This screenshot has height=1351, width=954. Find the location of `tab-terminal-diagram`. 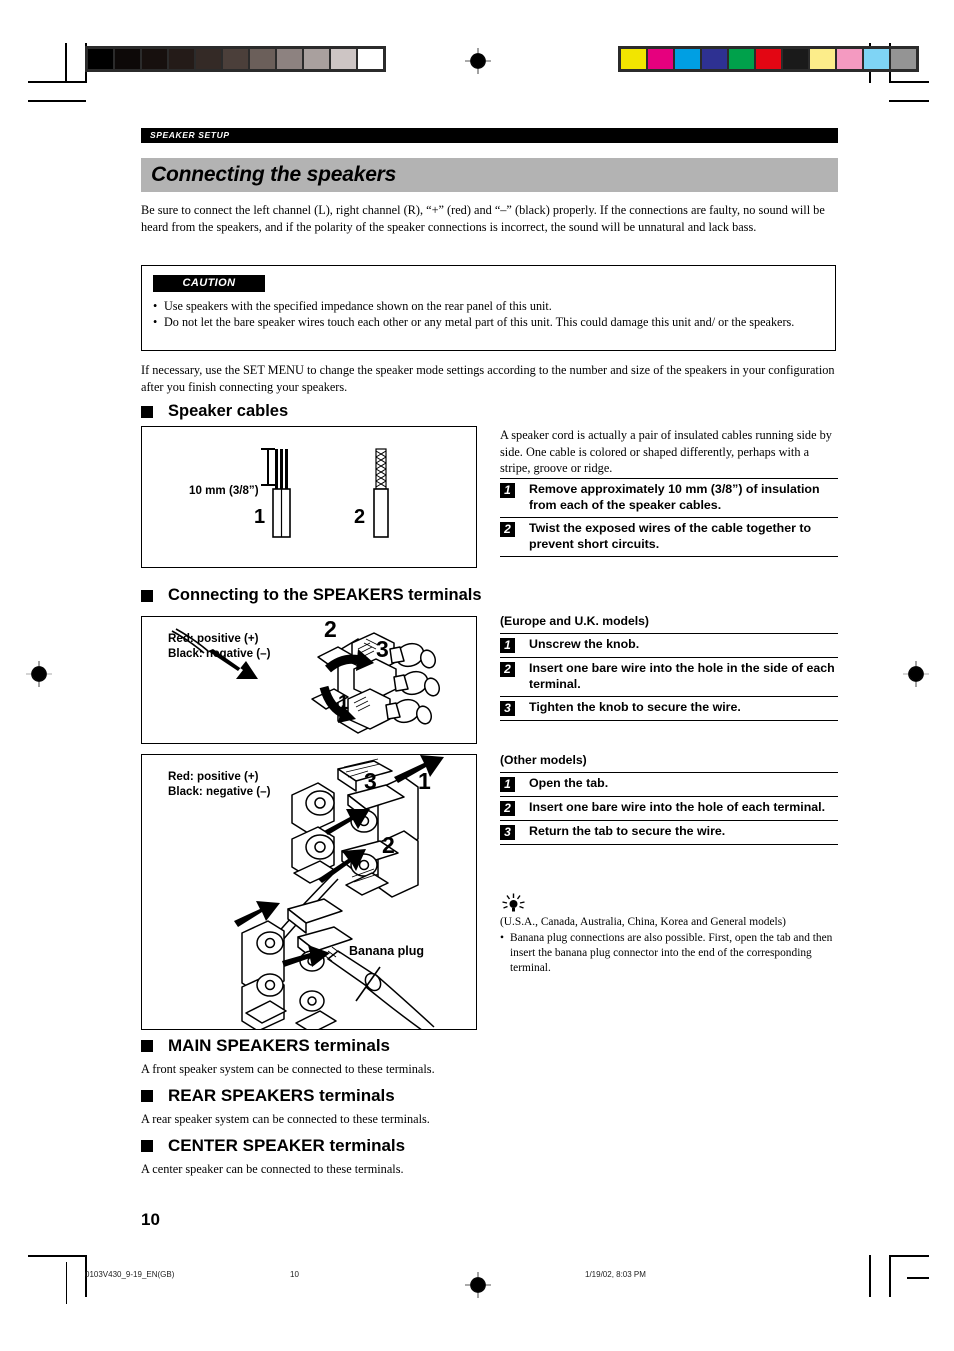

tab-terminal-diagram is located at coordinates (339, 892).